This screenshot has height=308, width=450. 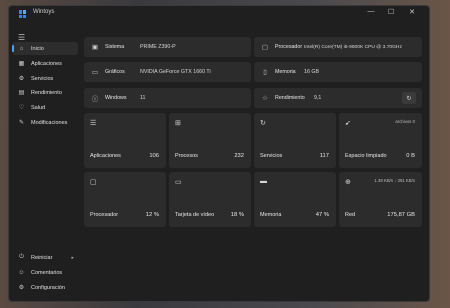 I want to click on ram-icon: ▬, so click(x=263, y=181).